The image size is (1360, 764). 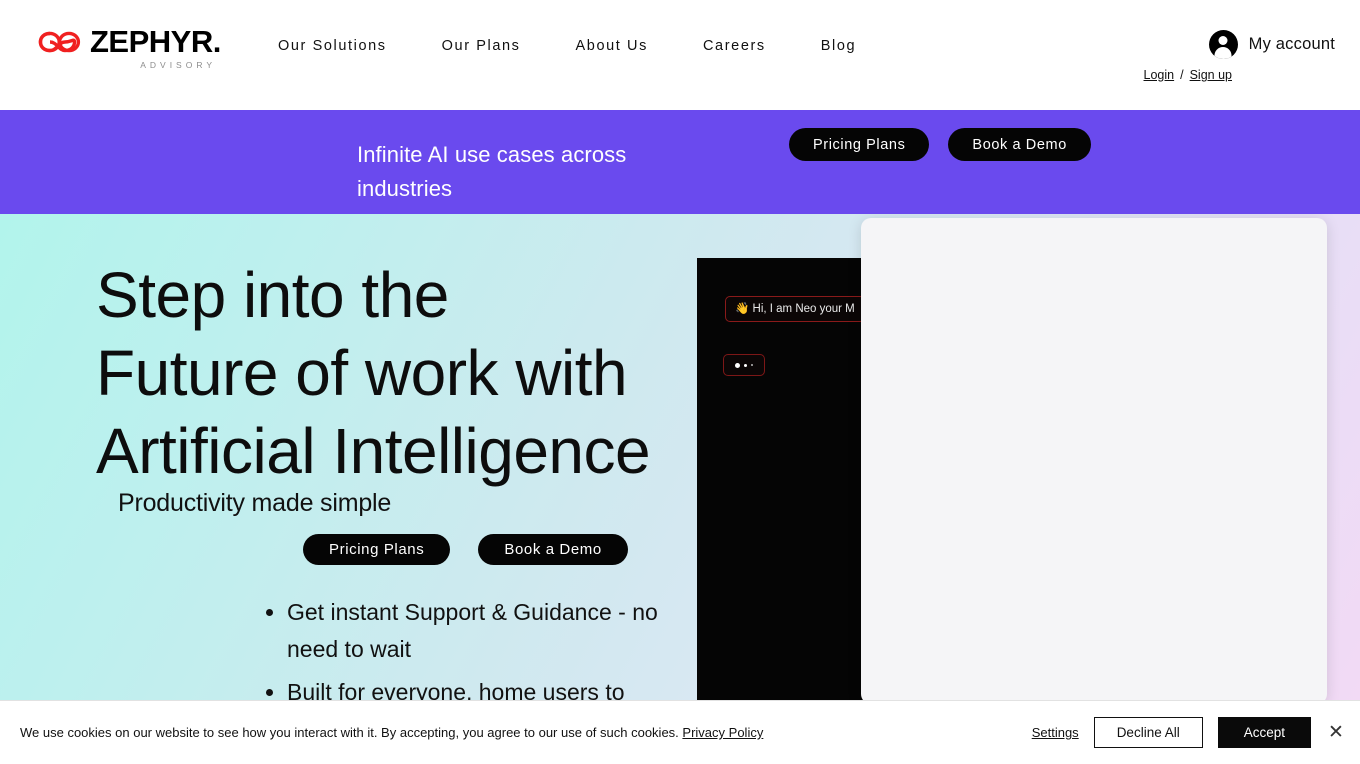 I want to click on chat-greeting-bubble: 👋 Hi, I am Neo your M, so click(x=795, y=309).